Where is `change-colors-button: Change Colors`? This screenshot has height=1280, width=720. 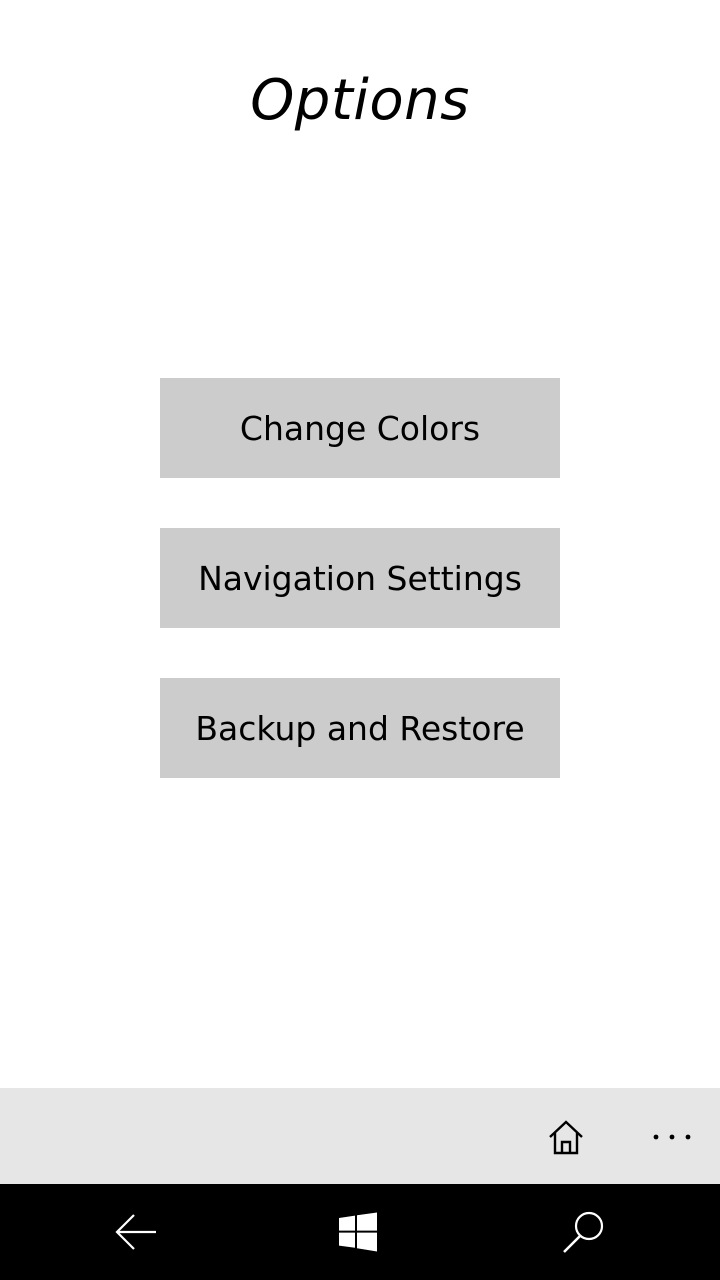 change-colors-button: Change Colors is located at coordinates (360, 428).